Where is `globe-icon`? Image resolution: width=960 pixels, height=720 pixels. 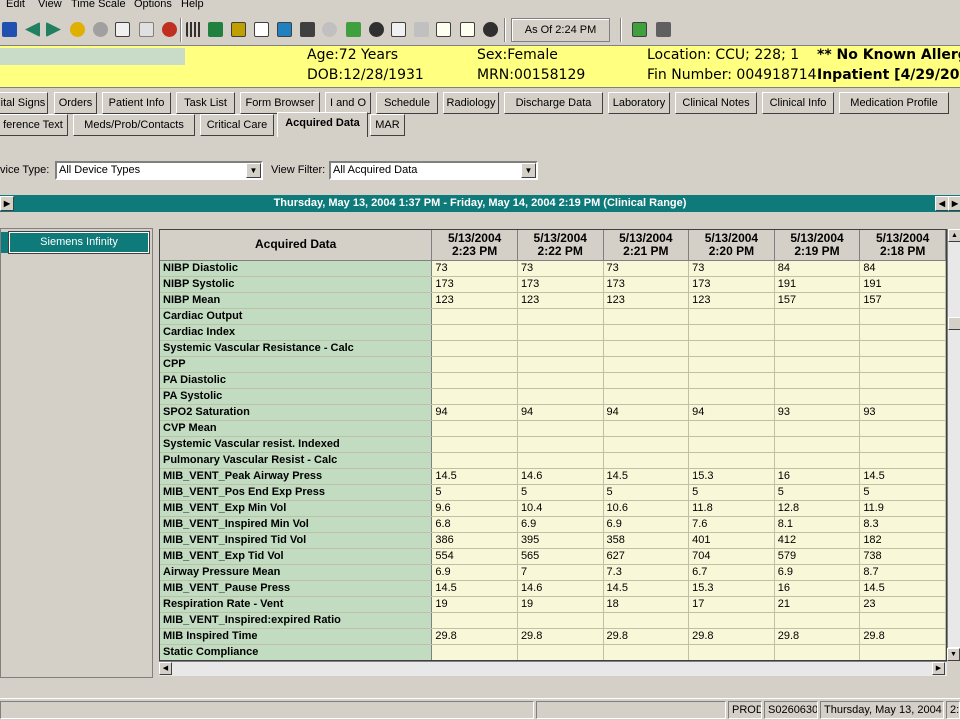
globe-icon is located at coordinates (169, 29).